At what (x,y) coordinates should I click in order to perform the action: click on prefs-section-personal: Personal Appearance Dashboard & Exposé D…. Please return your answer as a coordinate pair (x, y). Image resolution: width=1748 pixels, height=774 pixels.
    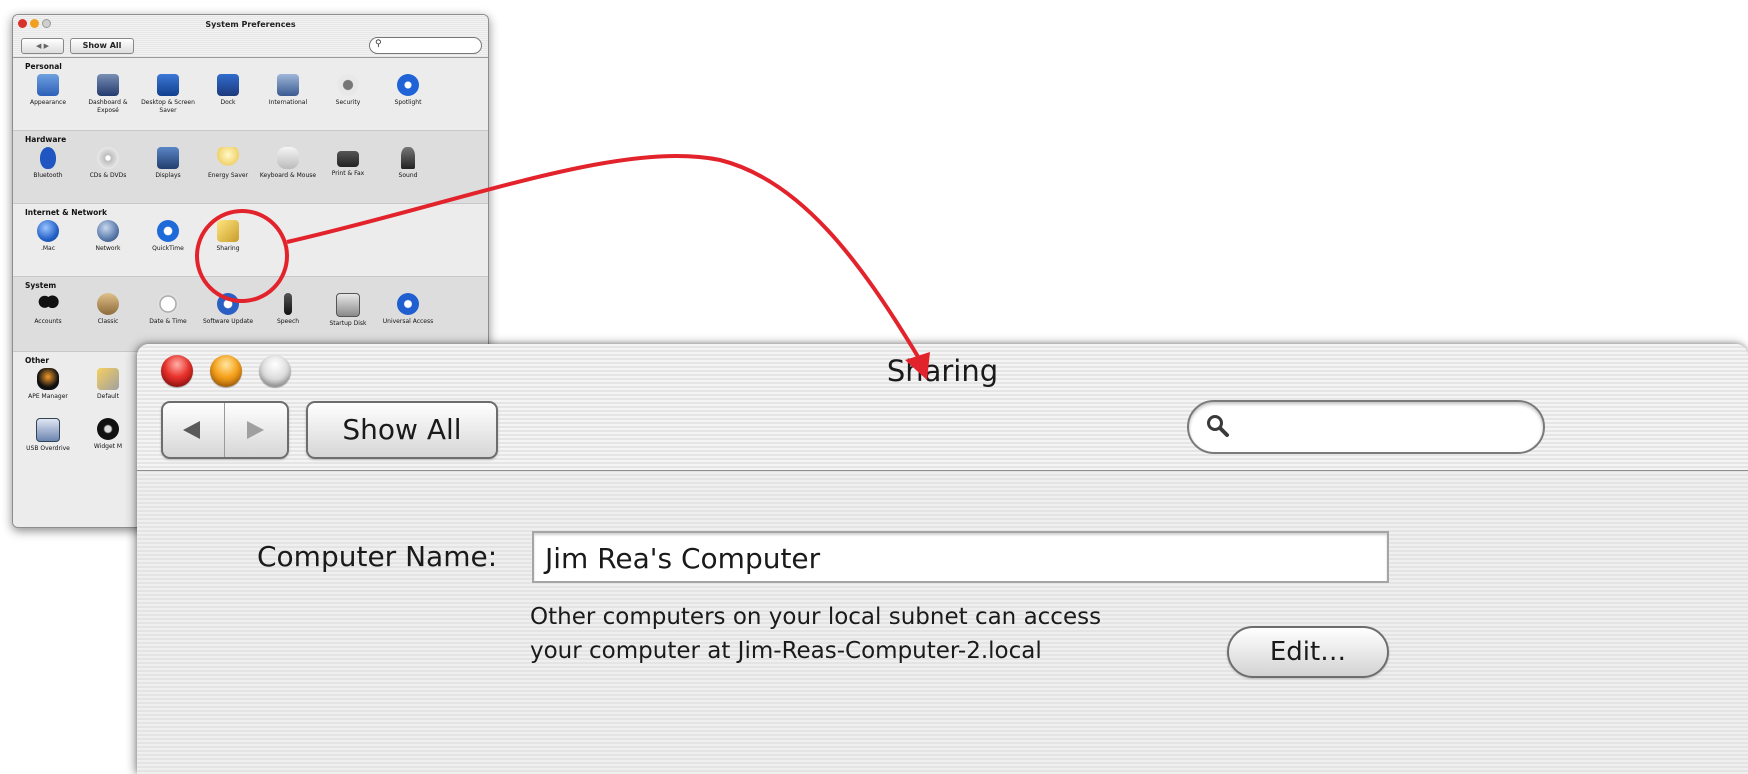
    Looking at the image, I should click on (250, 94).